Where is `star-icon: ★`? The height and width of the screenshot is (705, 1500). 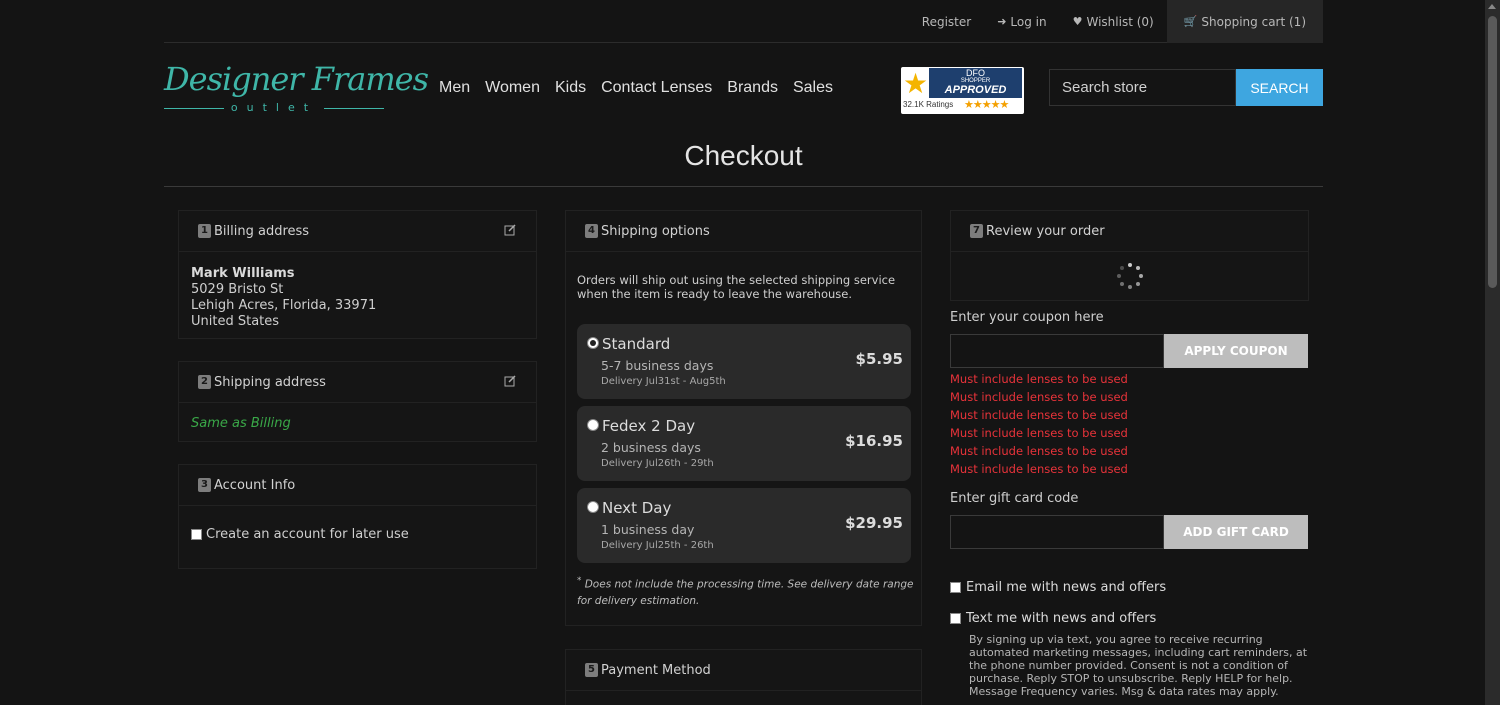
star-icon: ★ is located at coordinates (916, 83).